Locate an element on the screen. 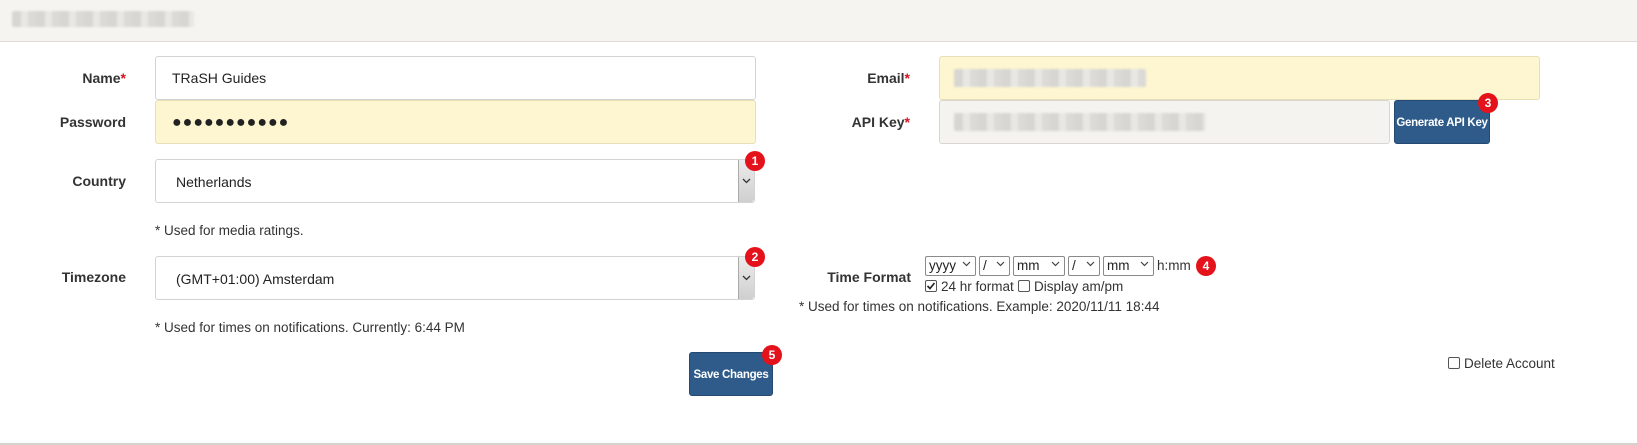 The width and height of the screenshot is (1637, 445). password-label-text: Password is located at coordinates (92, 122).